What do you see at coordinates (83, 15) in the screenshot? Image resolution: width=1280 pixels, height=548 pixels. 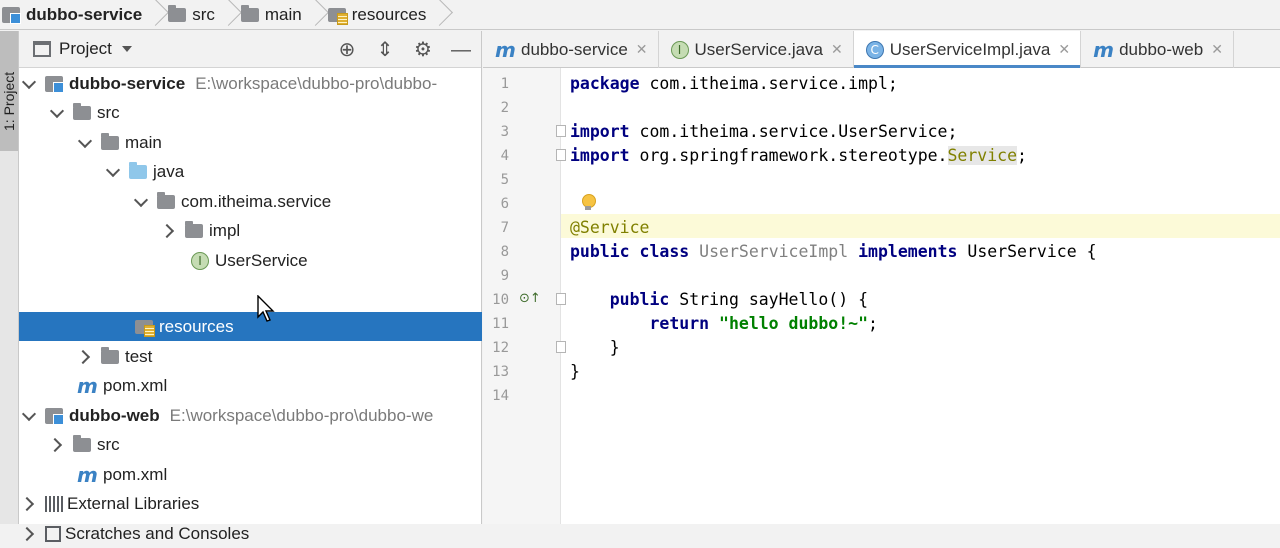 I see `breadcrumb-dubbo-service: dubbo-service` at bounding box center [83, 15].